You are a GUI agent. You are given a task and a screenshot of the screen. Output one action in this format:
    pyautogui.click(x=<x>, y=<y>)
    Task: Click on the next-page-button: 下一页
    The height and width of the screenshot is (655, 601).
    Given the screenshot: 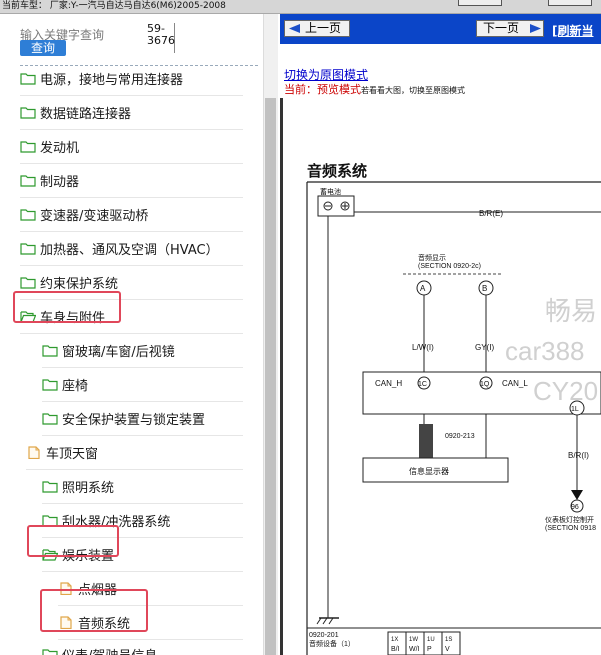 What is the action you would take?
    pyautogui.click(x=510, y=28)
    